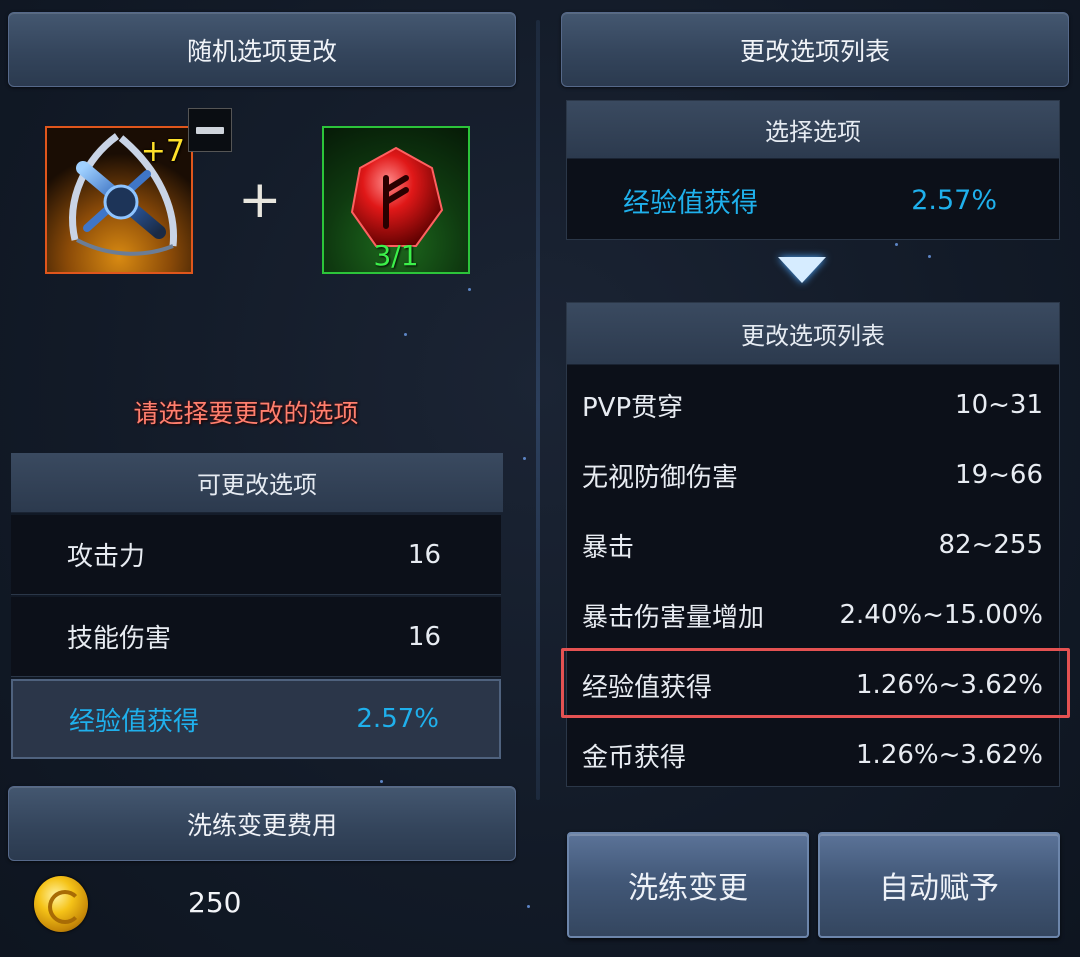 This screenshot has height=957, width=1080. What do you see at coordinates (215, 902) in the screenshot?
I see `reroll-cost-value: 250` at bounding box center [215, 902].